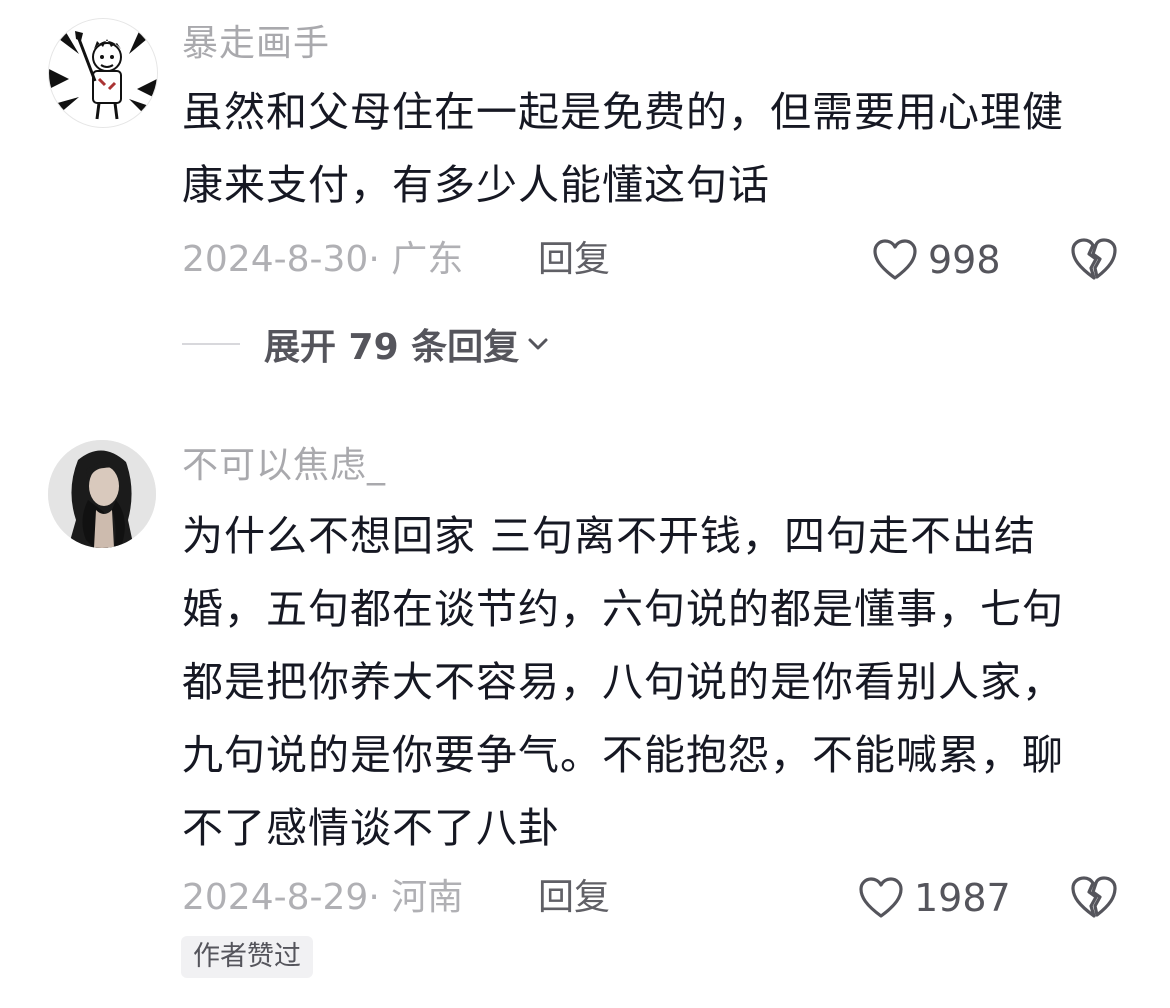 Image resolution: width=1170 pixels, height=1008 pixels. Describe the element at coordinates (284, 466) in the screenshot. I see `username: 不可以焦虑_` at that location.